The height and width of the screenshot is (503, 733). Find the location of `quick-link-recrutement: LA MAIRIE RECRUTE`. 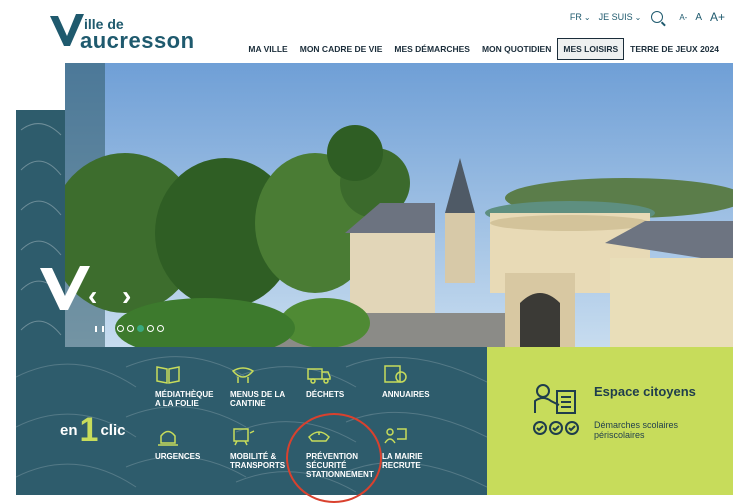

quick-link-recrutement: LA MAIRIE RECRUTE is located at coordinates (419, 447).